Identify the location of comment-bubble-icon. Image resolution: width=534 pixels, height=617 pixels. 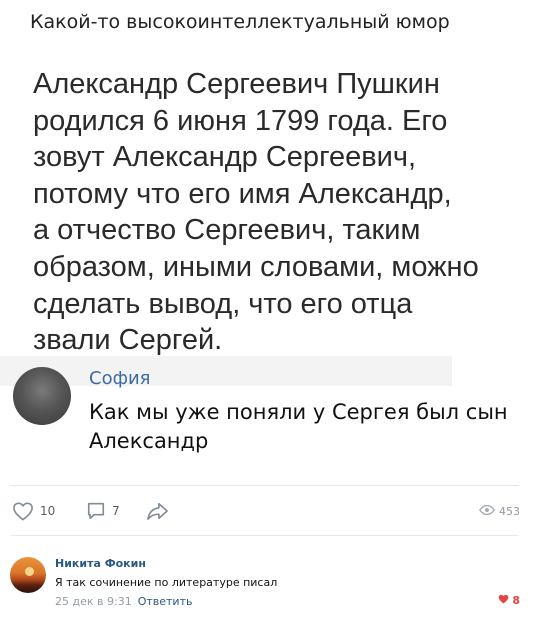
(96, 511).